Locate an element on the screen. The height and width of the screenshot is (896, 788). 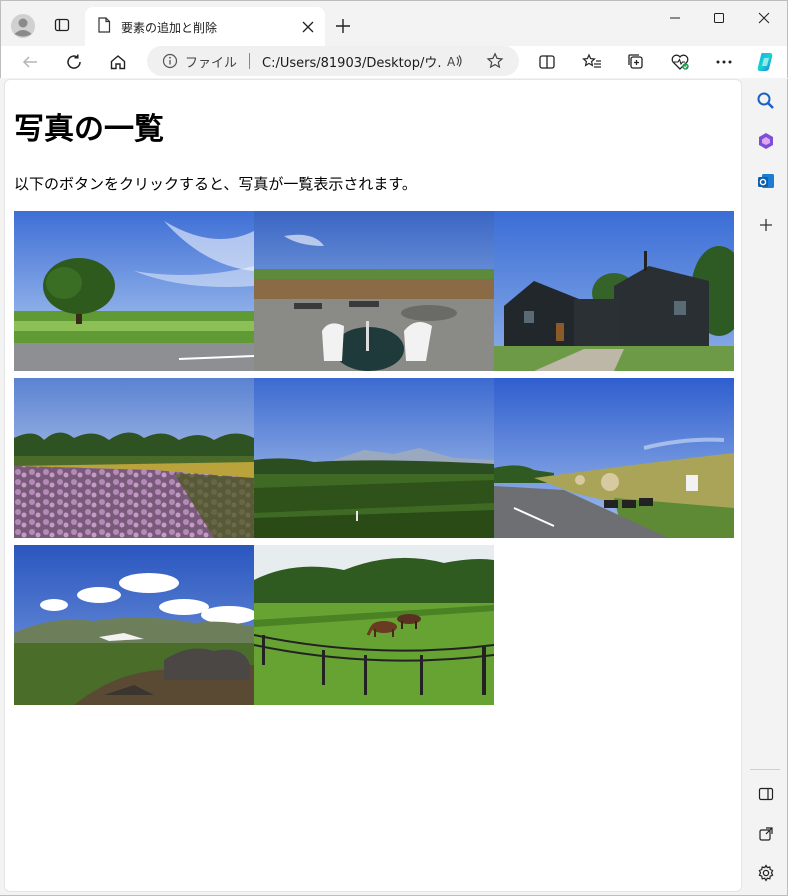
photo-horses-pasture is located at coordinates (374, 625).